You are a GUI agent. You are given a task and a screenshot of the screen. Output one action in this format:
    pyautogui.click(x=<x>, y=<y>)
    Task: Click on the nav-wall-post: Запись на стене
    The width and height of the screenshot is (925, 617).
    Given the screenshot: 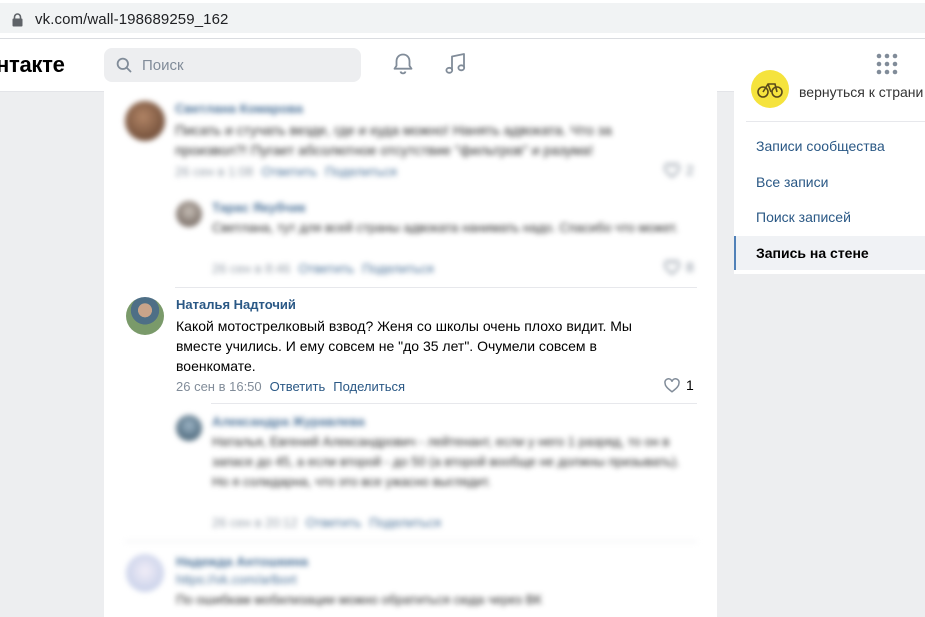 What is the action you would take?
    pyautogui.click(x=829, y=253)
    